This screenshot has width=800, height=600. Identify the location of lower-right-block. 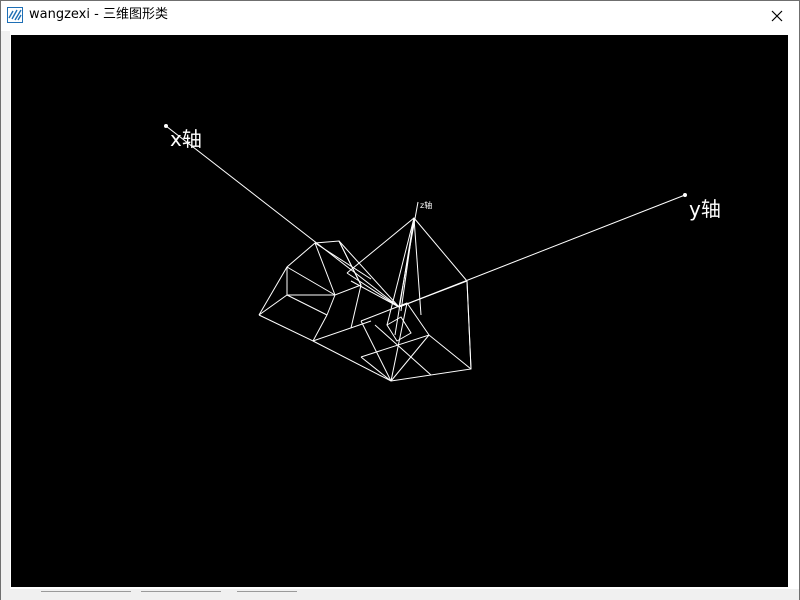
(392, 331).